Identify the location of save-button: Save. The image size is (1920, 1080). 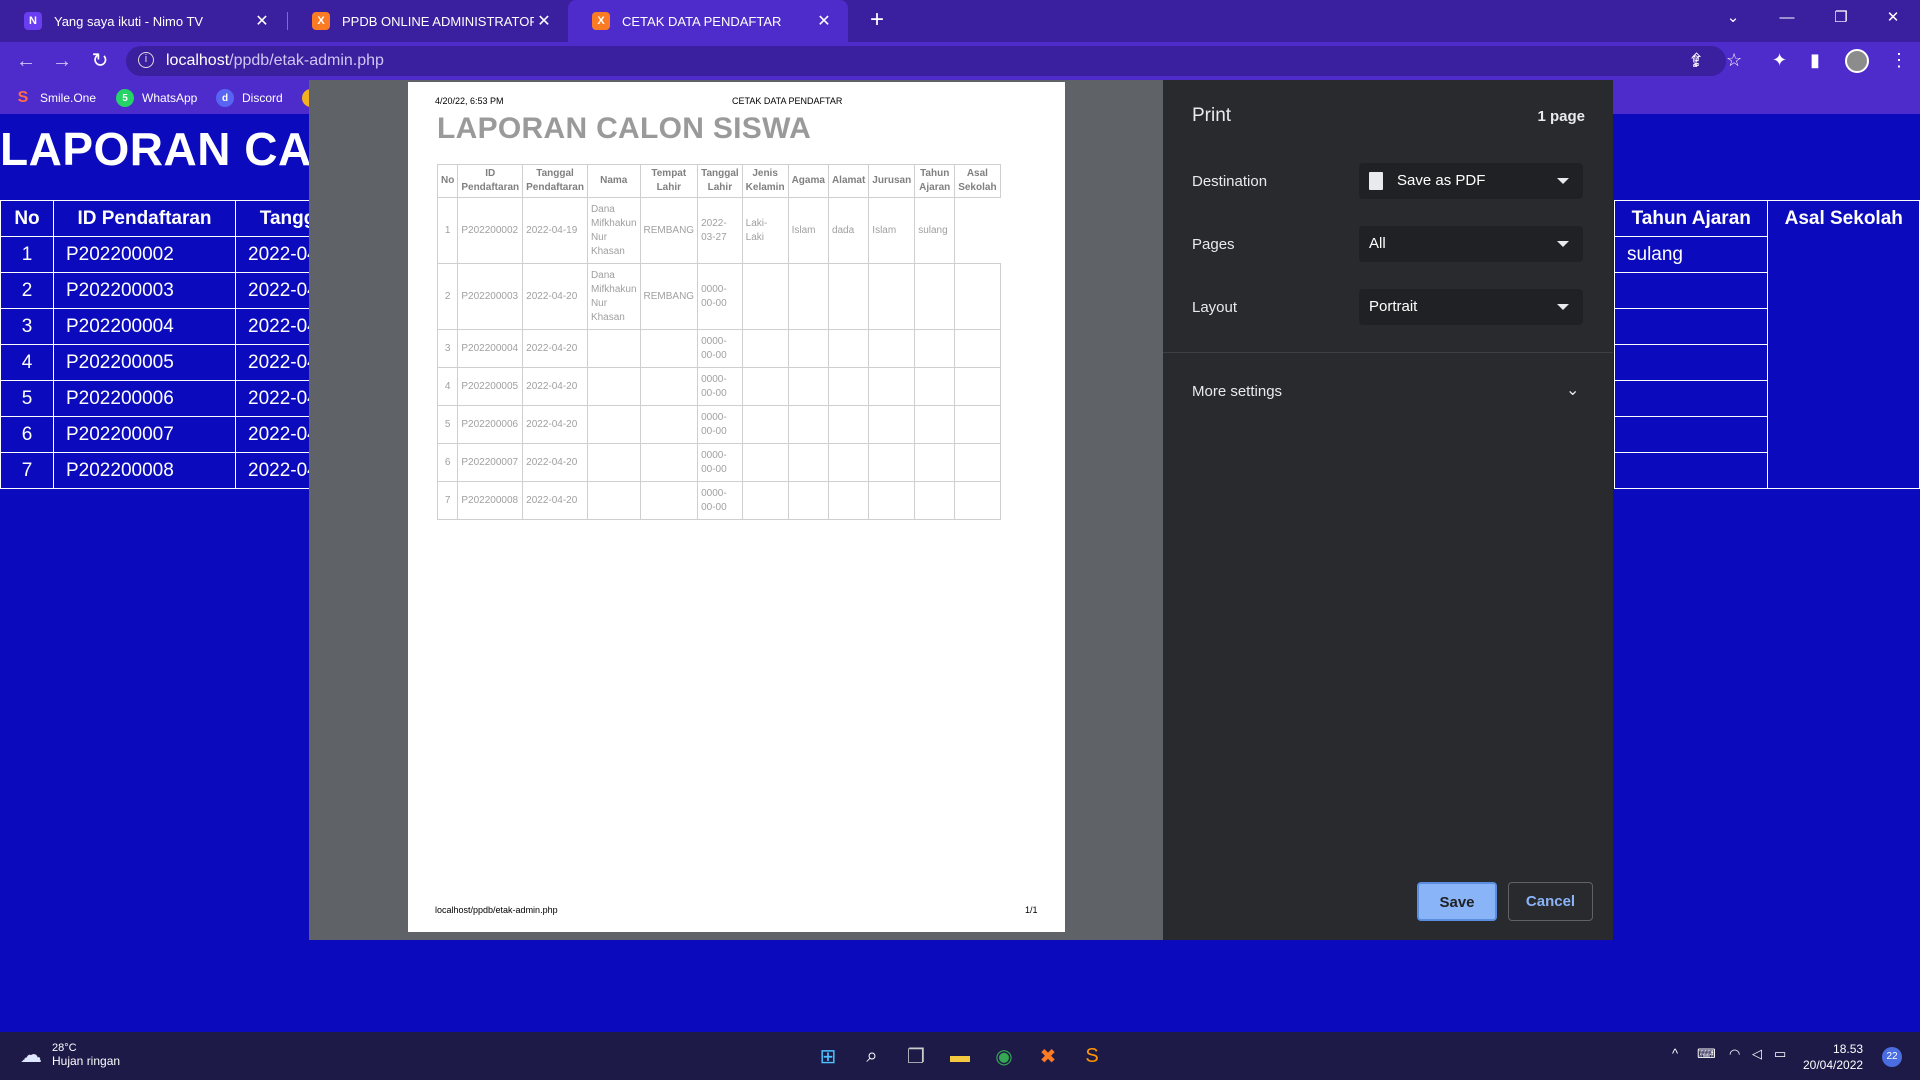
(1457, 901).